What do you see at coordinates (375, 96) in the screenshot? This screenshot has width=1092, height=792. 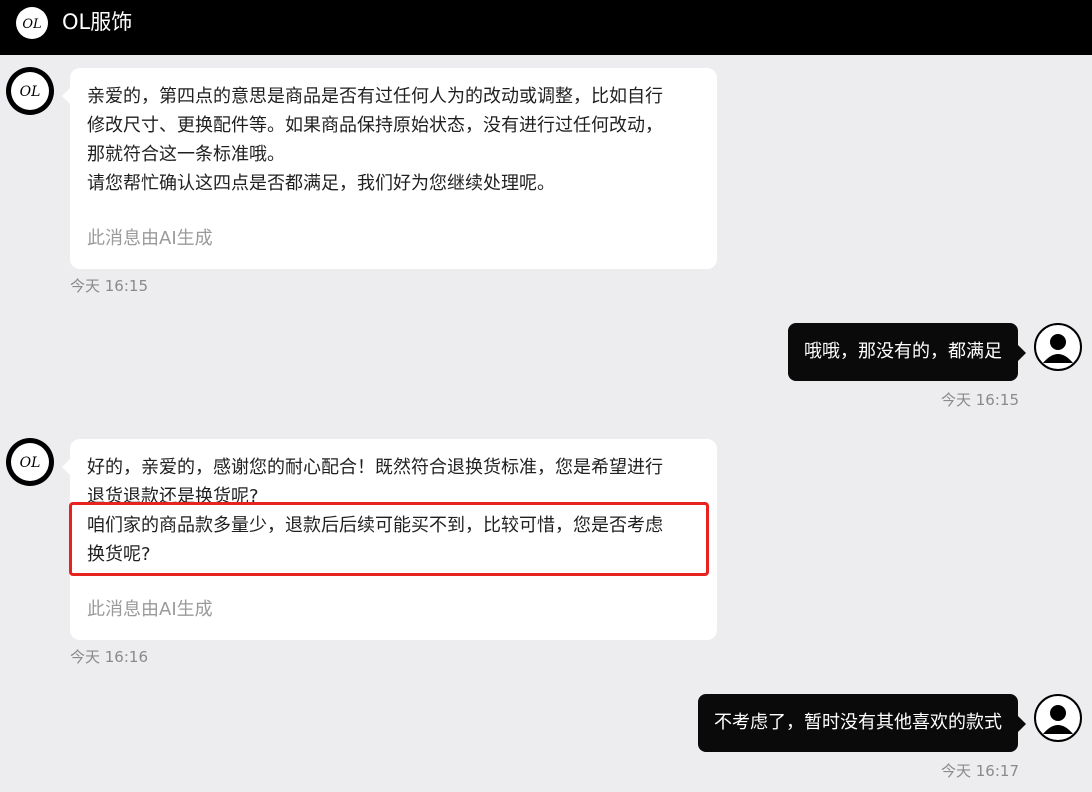 I see `message-text: 亲爱的，第四点的意思是商品是否有过任何人为的改动或调整，比如自行` at bounding box center [375, 96].